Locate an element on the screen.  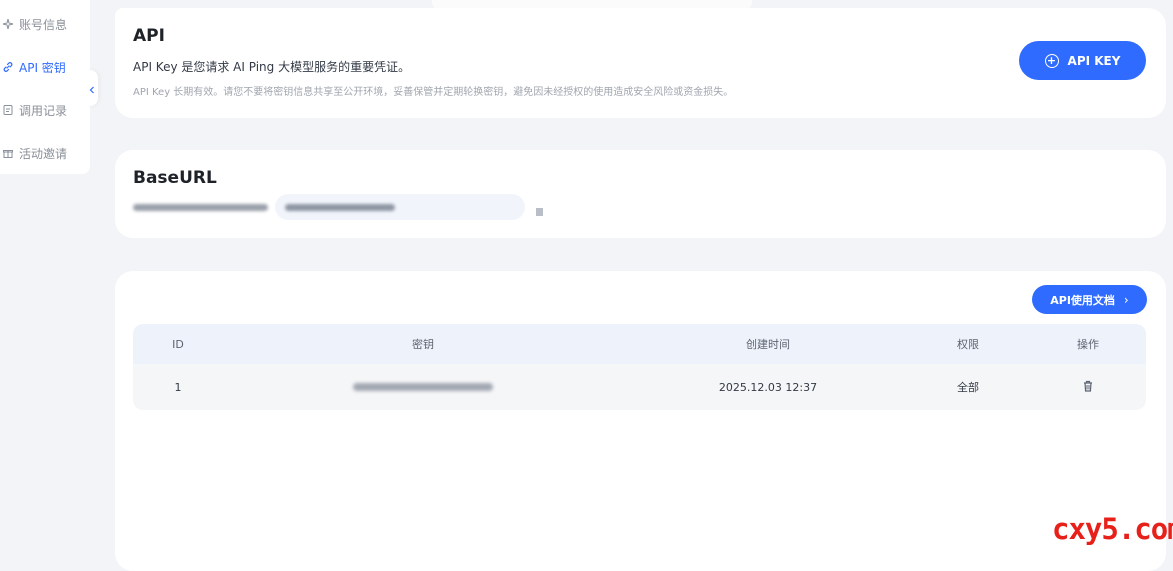
table-header: ID 密钥 创建时间 权限 操作 is located at coordinates (639, 344).